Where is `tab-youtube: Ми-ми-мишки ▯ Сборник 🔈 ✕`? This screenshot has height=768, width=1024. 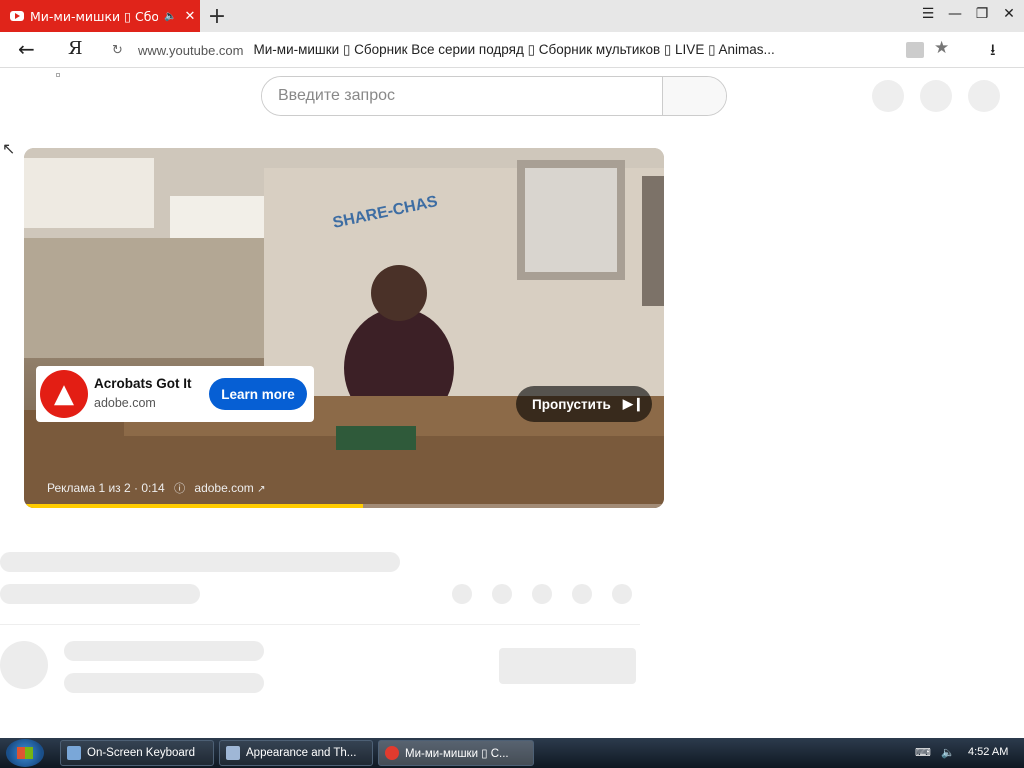 tab-youtube: Ми-ми-мишки ▯ Сборник 🔈 ✕ is located at coordinates (100, 16).